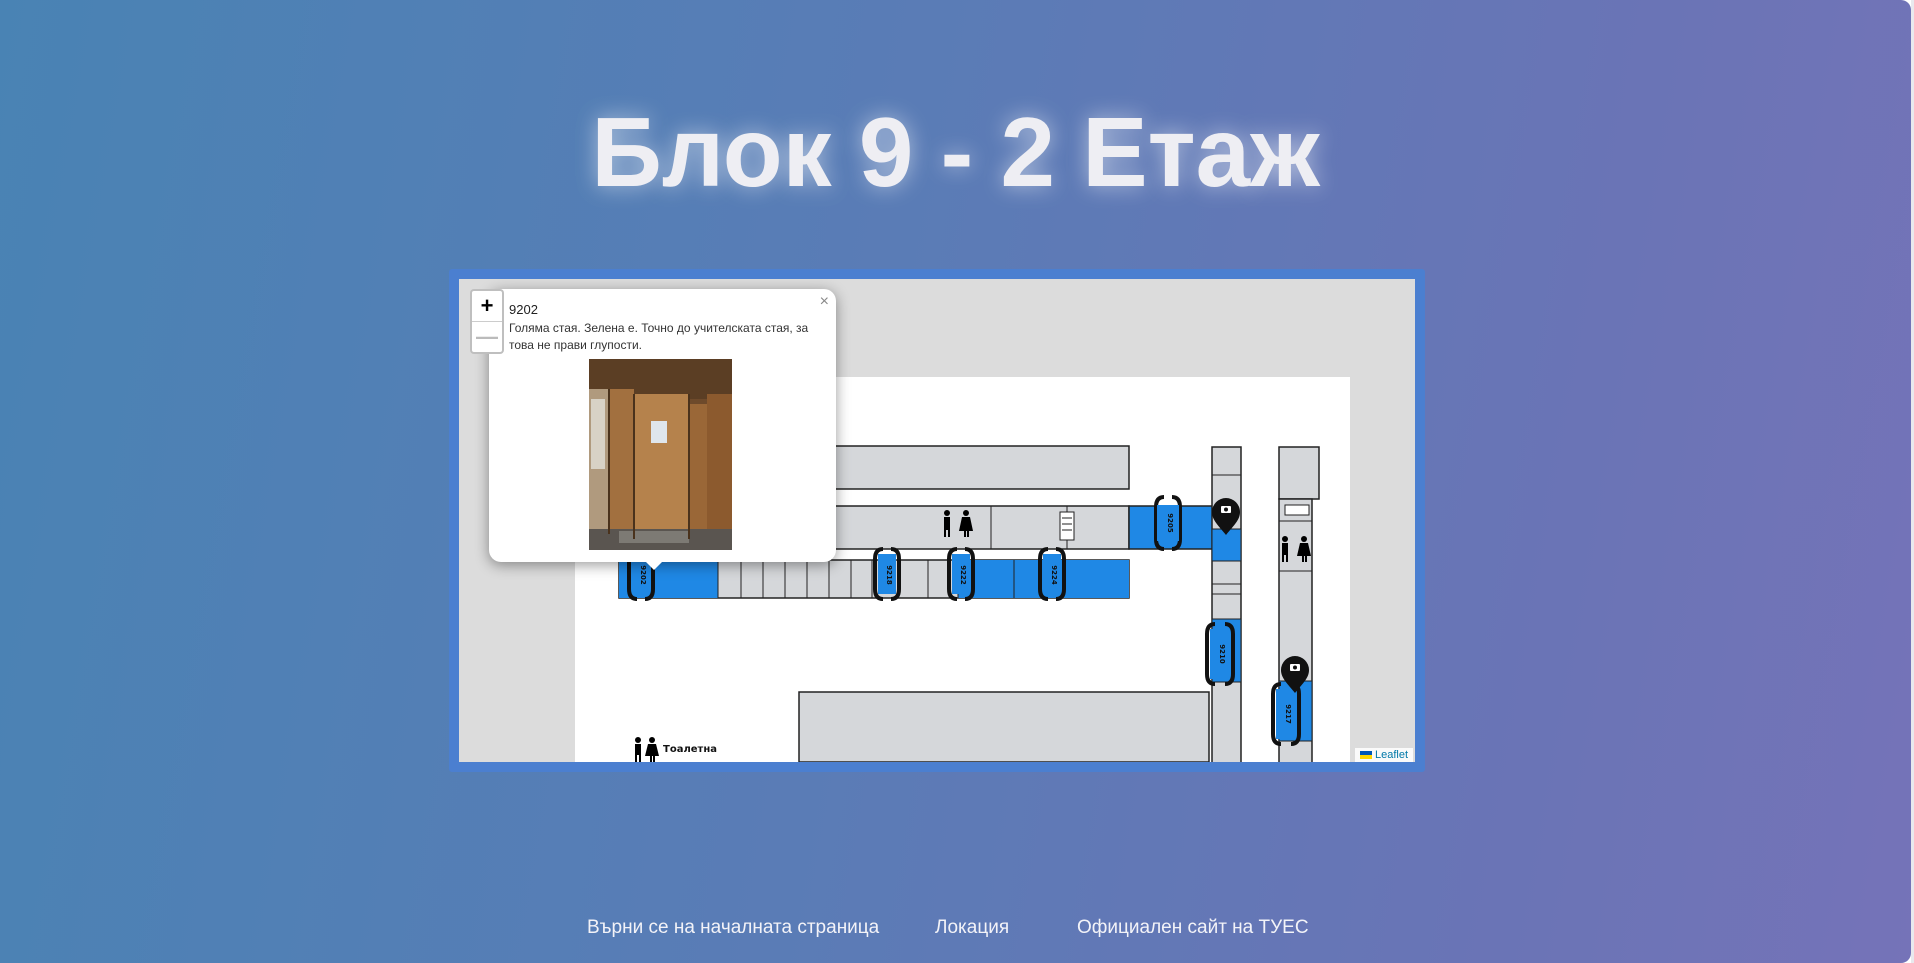 This screenshot has height=963, width=1914. I want to click on leaflet-link: Leaflet, so click(1391, 755).